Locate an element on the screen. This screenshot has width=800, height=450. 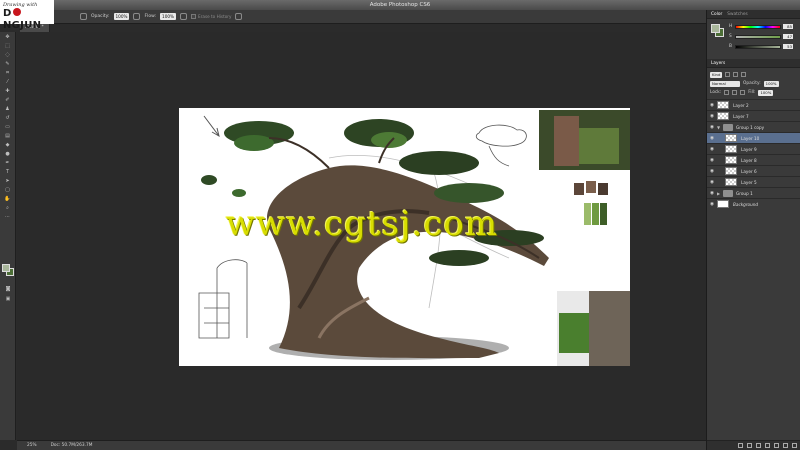
reference-photo-foliage is located at coordinates (599, 146).